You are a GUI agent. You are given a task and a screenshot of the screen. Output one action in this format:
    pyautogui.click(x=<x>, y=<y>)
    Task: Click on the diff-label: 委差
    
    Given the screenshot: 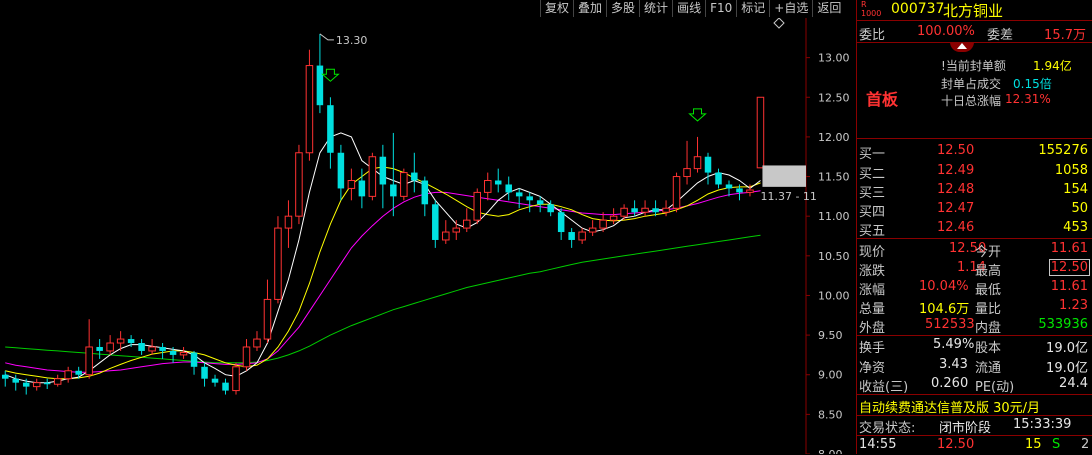 What is the action you would take?
    pyautogui.click(x=1000, y=35)
    